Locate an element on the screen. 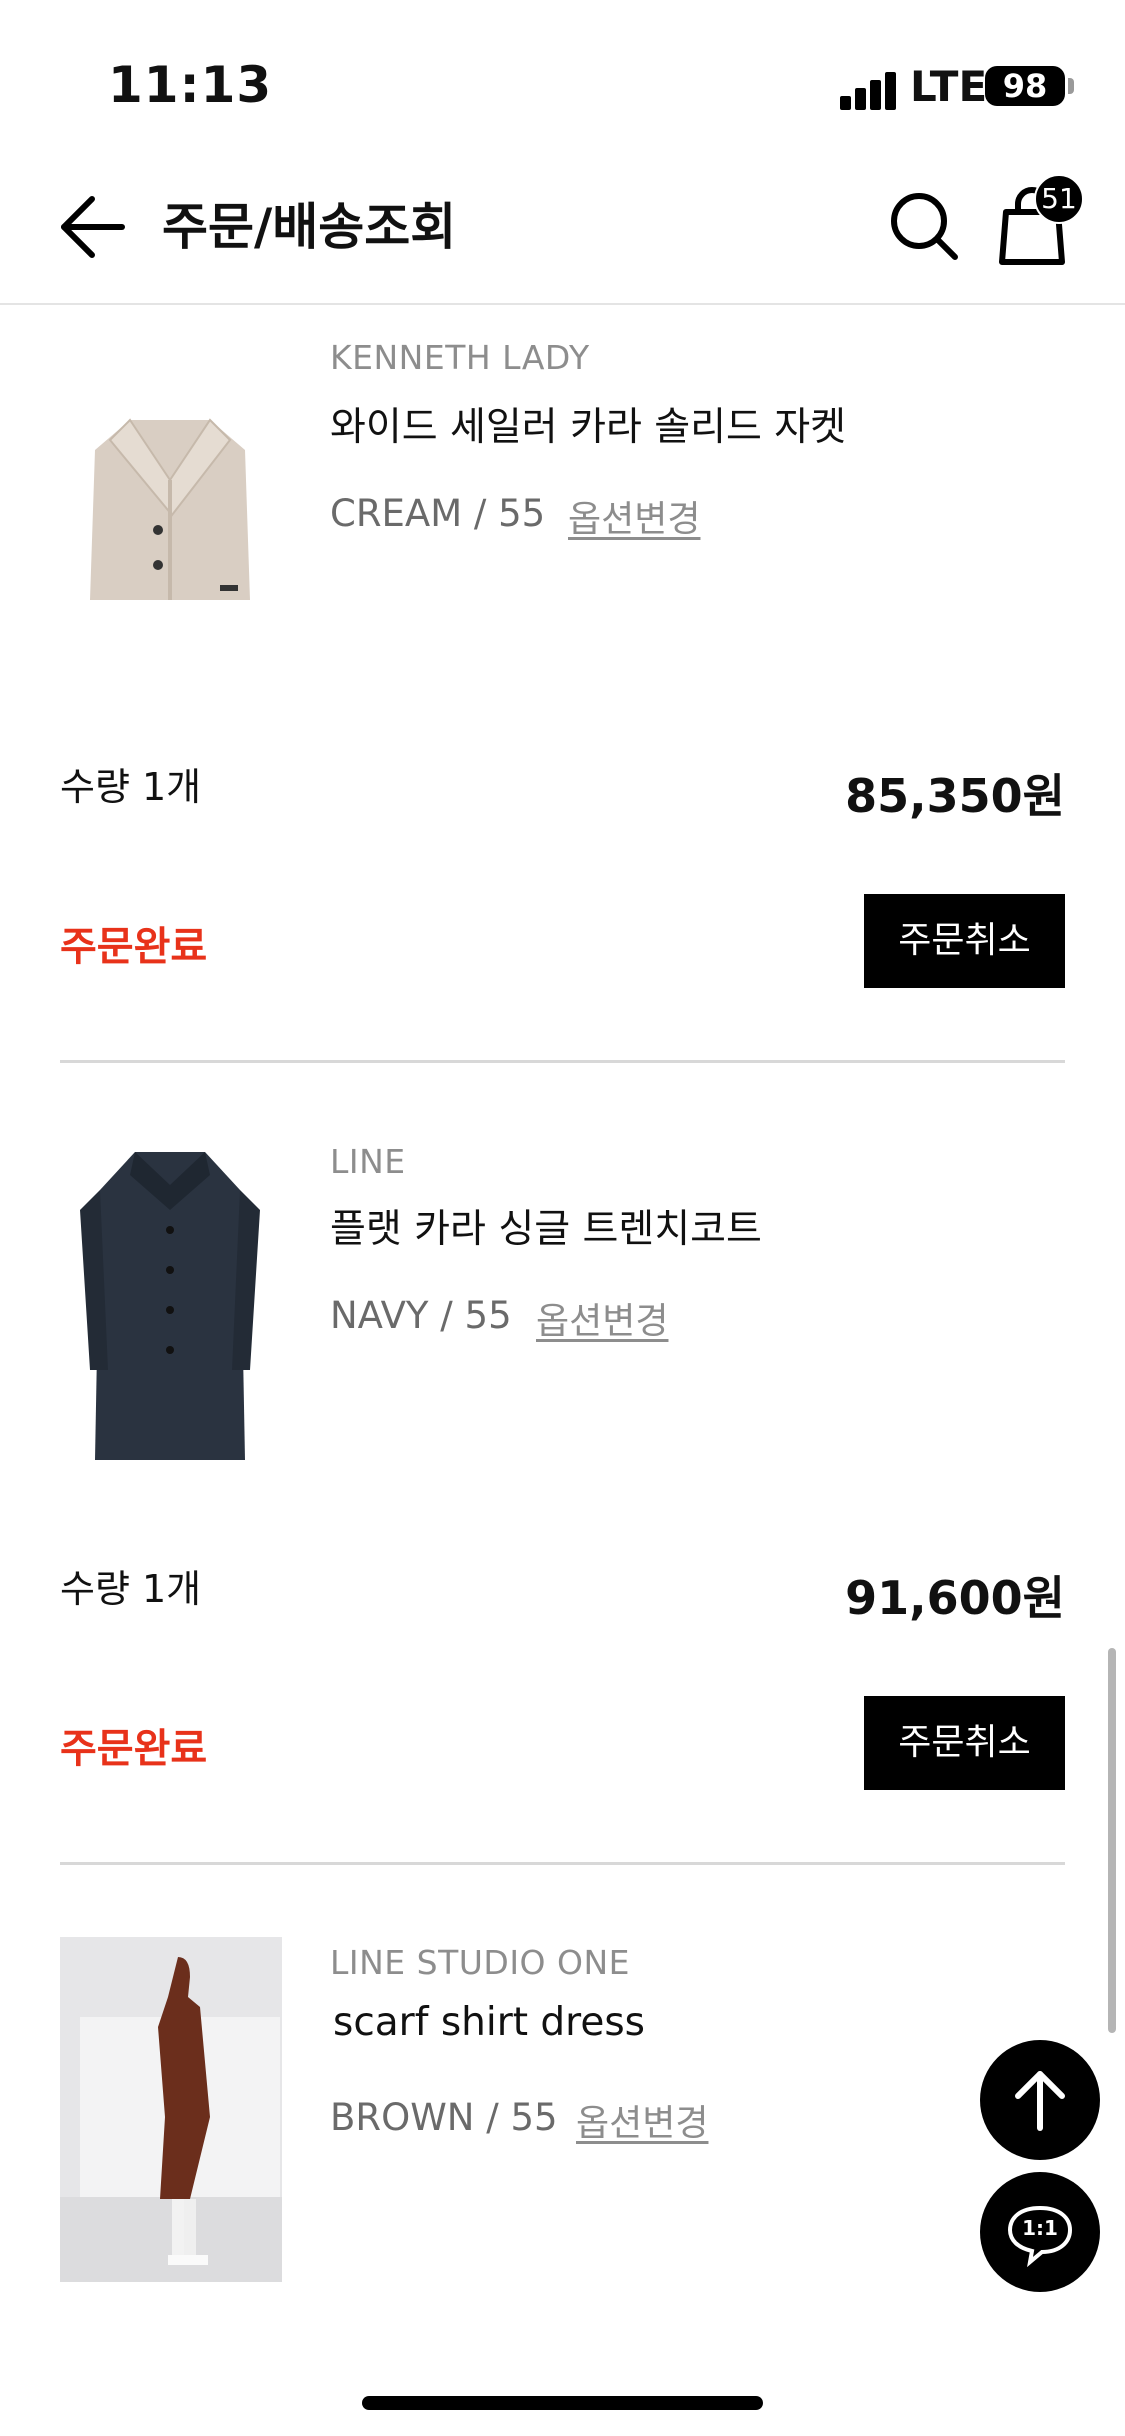 The width and height of the screenshot is (1125, 2436). chat-button: 1:1 is located at coordinates (1040, 2232).